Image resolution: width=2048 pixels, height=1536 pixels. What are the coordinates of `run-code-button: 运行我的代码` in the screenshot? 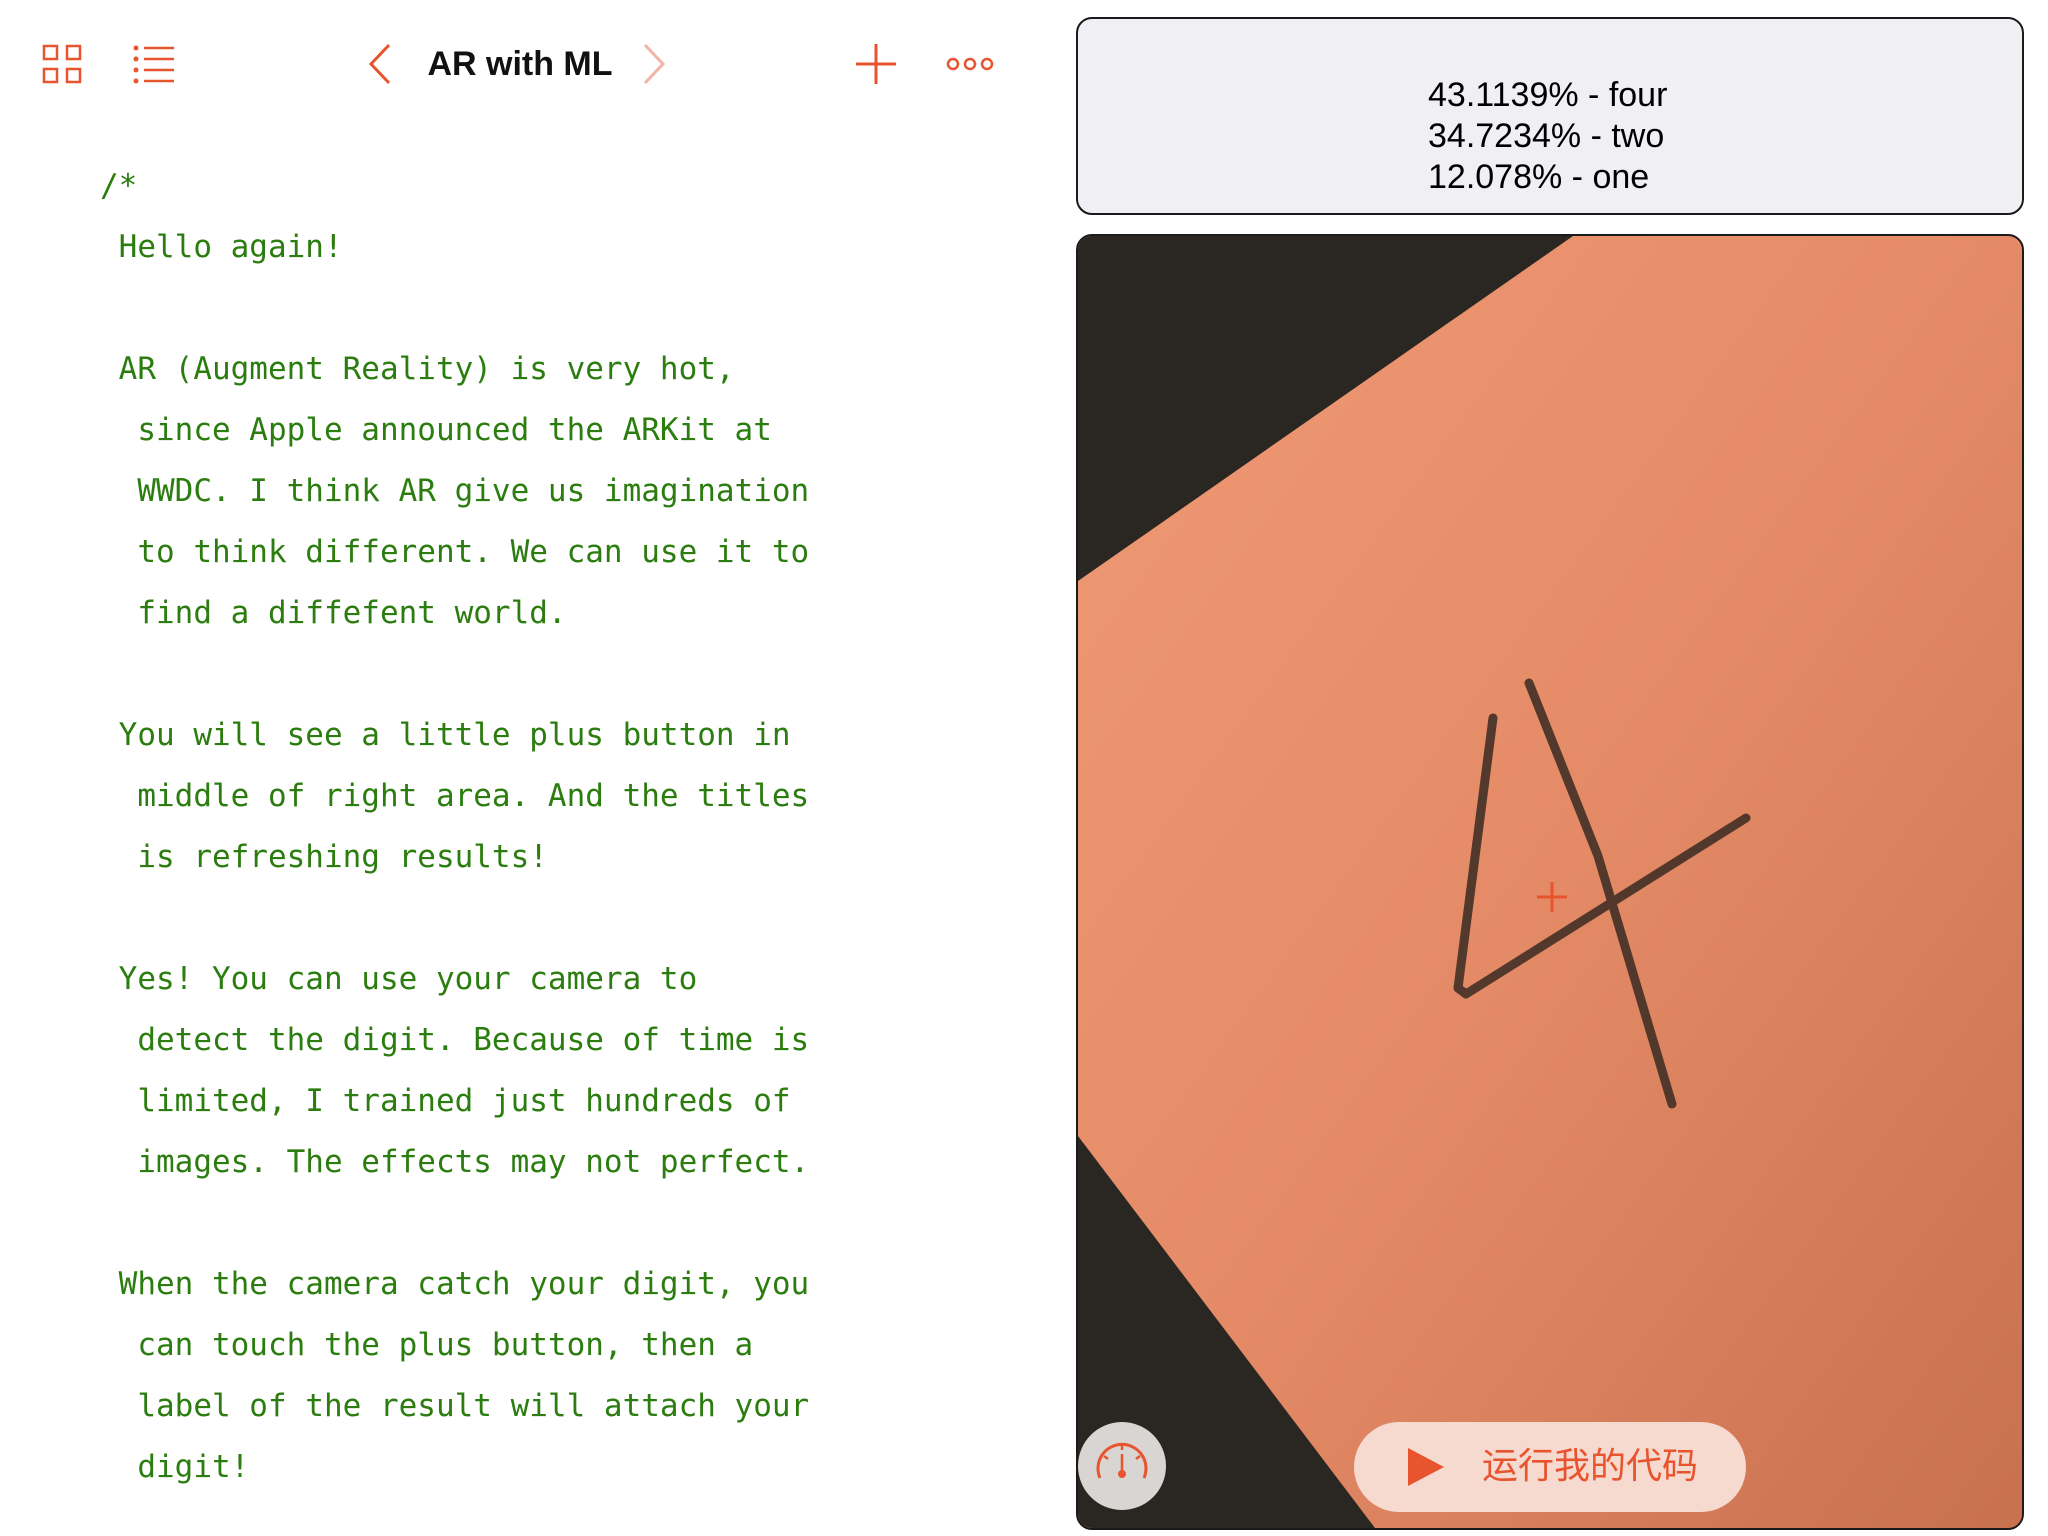 It's located at (1550, 1467).